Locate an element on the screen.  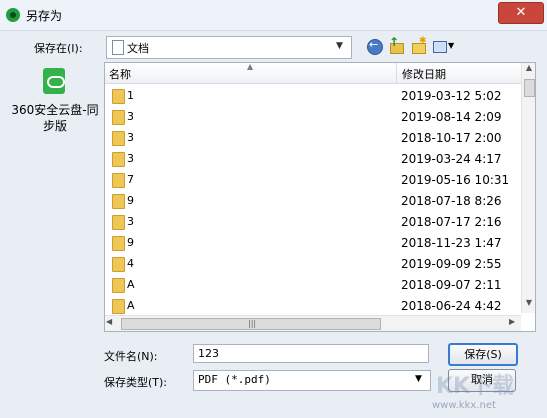
scroll-up-icon: ▲ is located at coordinates (528, 70).